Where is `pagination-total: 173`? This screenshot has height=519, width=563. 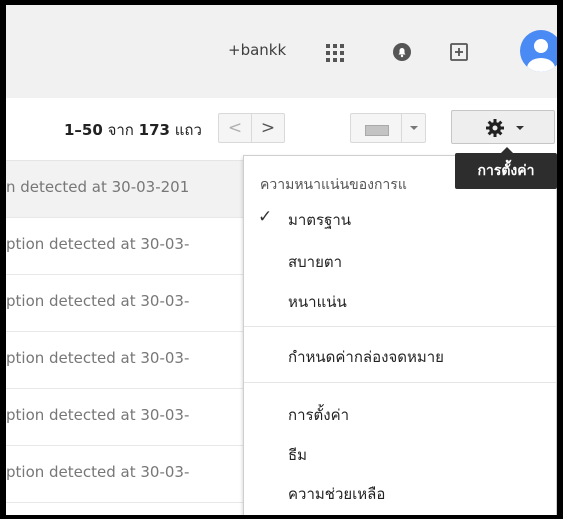
pagination-total: 173 is located at coordinates (154, 130).